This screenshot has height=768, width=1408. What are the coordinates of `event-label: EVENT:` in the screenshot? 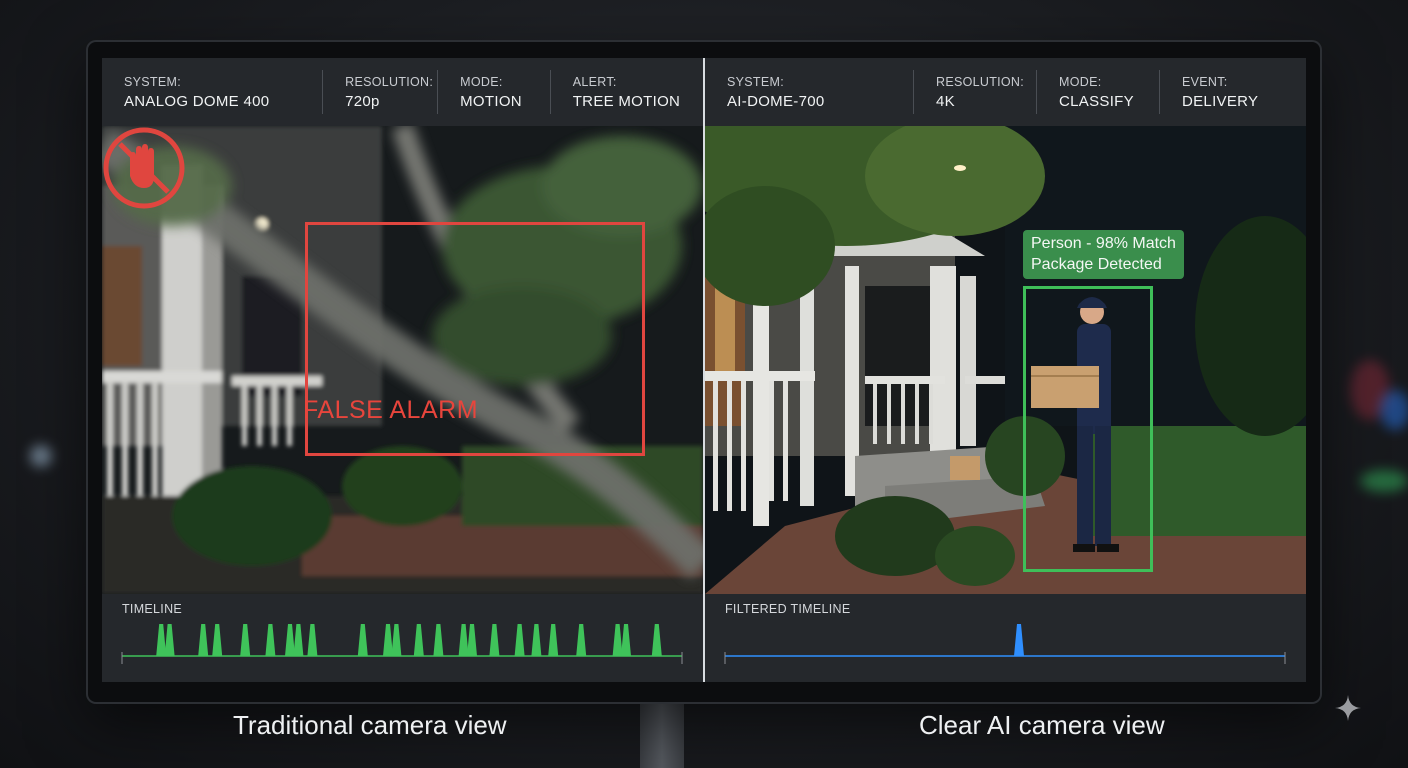 It's located at (1205, 81).